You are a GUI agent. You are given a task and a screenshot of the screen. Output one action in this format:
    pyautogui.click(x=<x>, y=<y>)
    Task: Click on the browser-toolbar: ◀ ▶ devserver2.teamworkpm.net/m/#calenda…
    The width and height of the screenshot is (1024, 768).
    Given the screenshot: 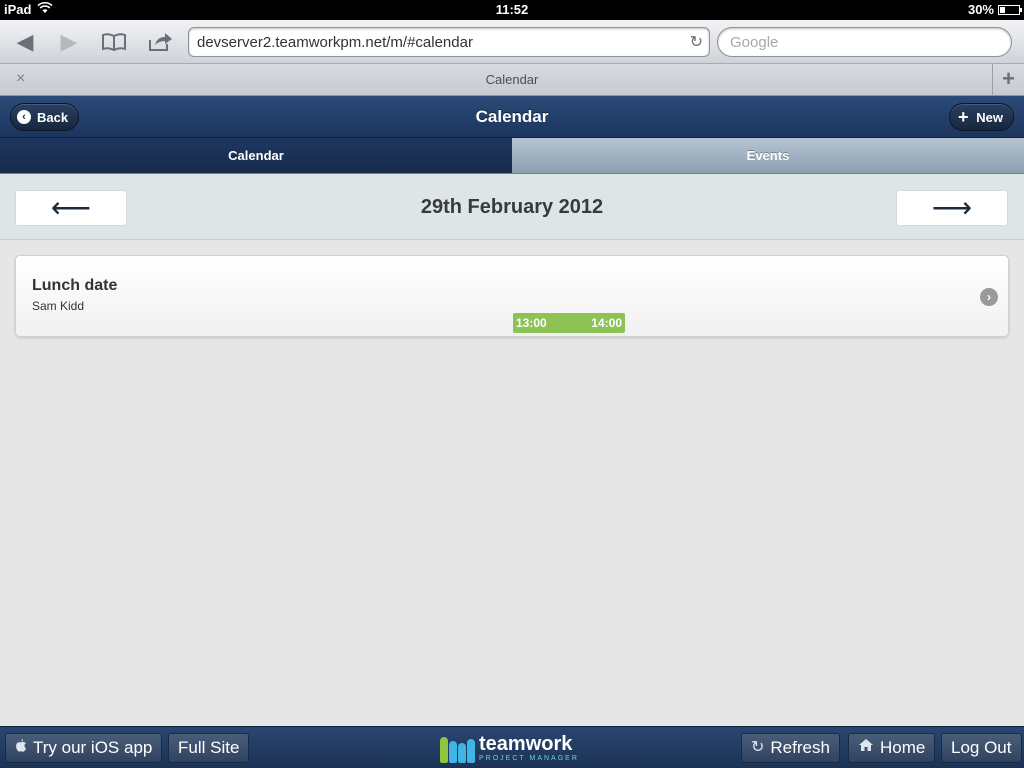 What is the action you would take?
    pyautogui.click(x=512, y=42)
    